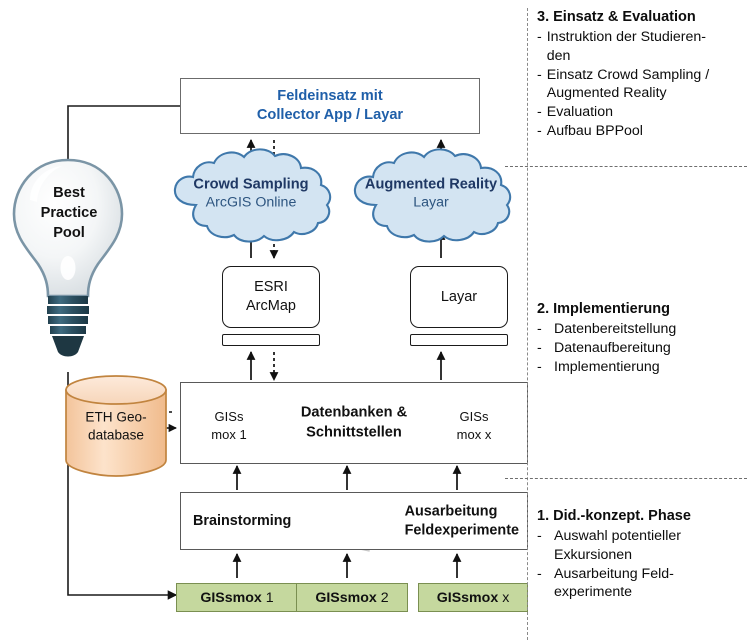  I want to click on screen-2-line-1: Layar, so click(459, 296).